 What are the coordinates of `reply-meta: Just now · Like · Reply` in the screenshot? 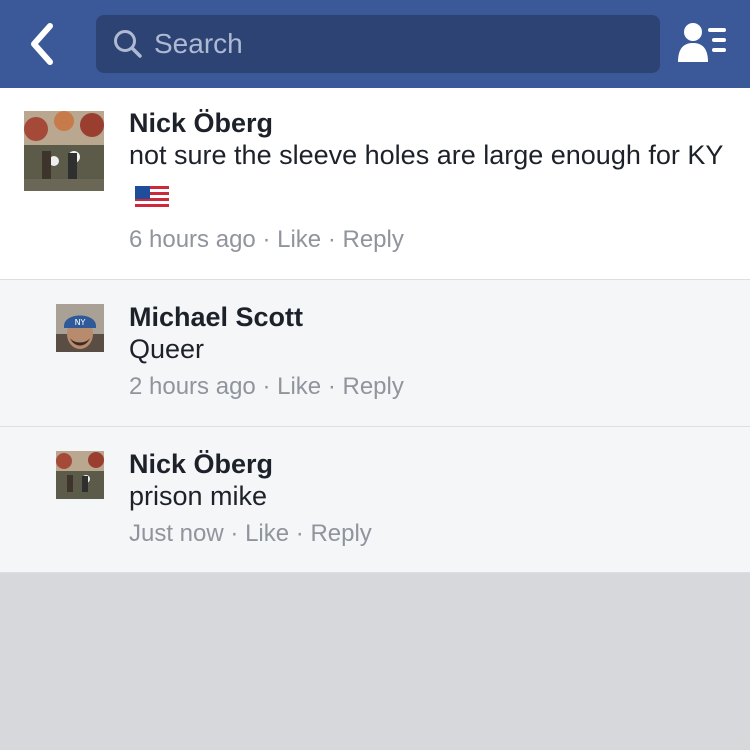 It's located at (250, 534).